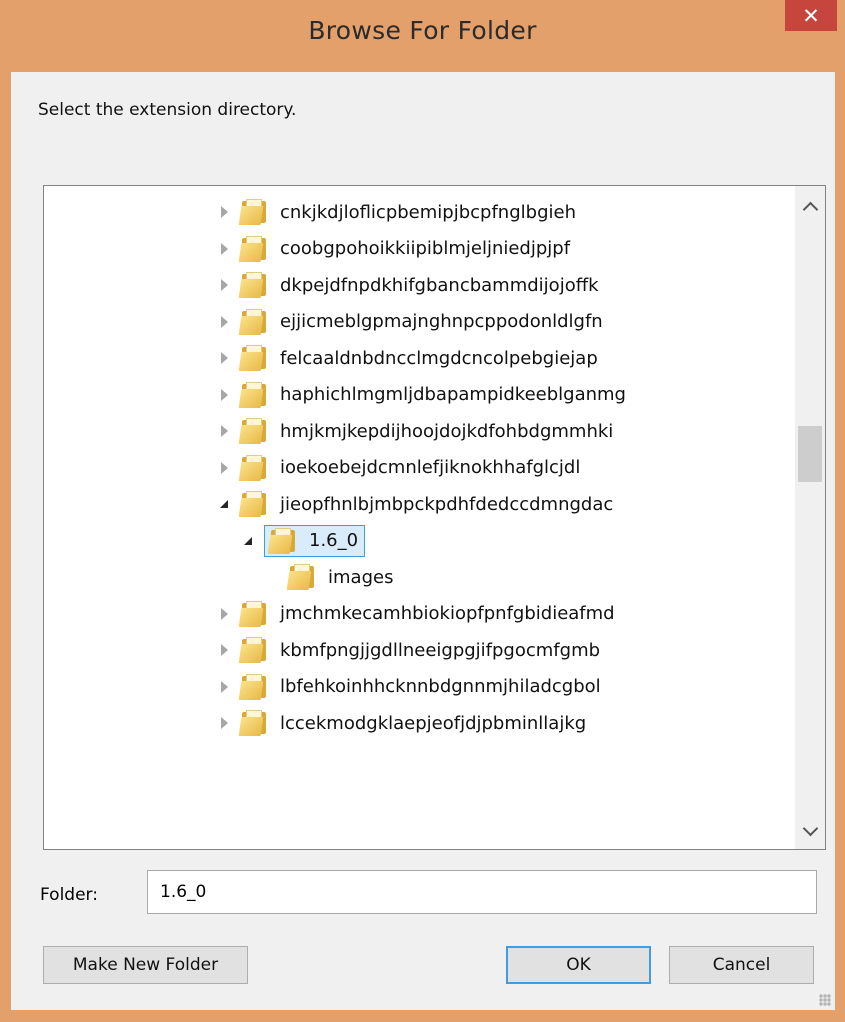 The image size is (845, 1022). I want to click on tree-item-label: images, so click(361, 577).